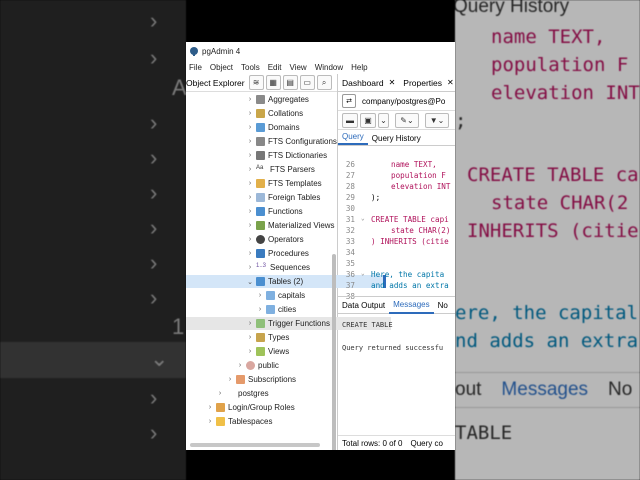 The width and height of the screenshot is (640, 480). What do you see at coordinates (367, 325) in the screenshot?
I see `message-line: CREATE TABLE` at bounding box center [367, 325].